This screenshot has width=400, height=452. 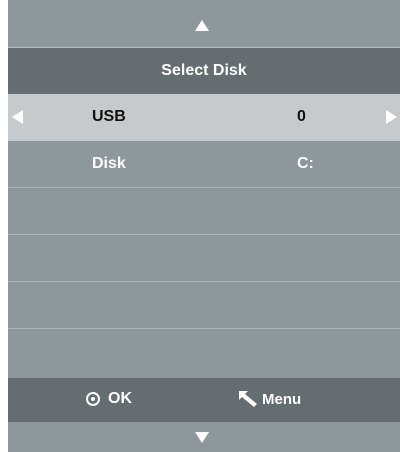 What do you see at coordinates (391, 117) in the screenshot?
I see `triangle-right-icon` at bounding box center [391, 117].